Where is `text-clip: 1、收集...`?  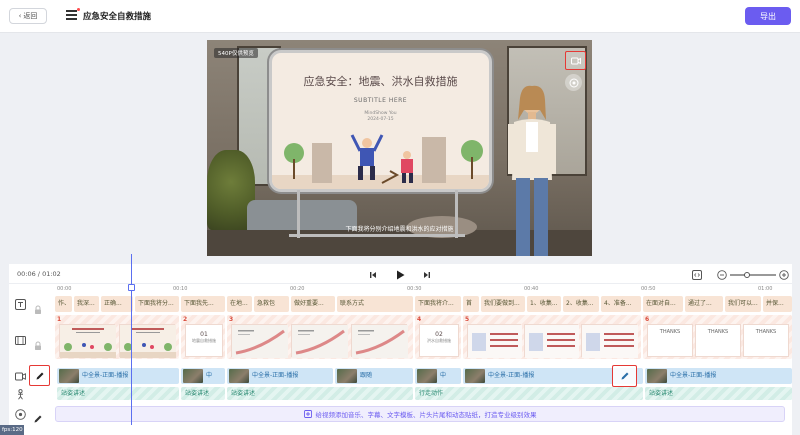
text-clip: 1、收集... is located at coordinates (544, 304).